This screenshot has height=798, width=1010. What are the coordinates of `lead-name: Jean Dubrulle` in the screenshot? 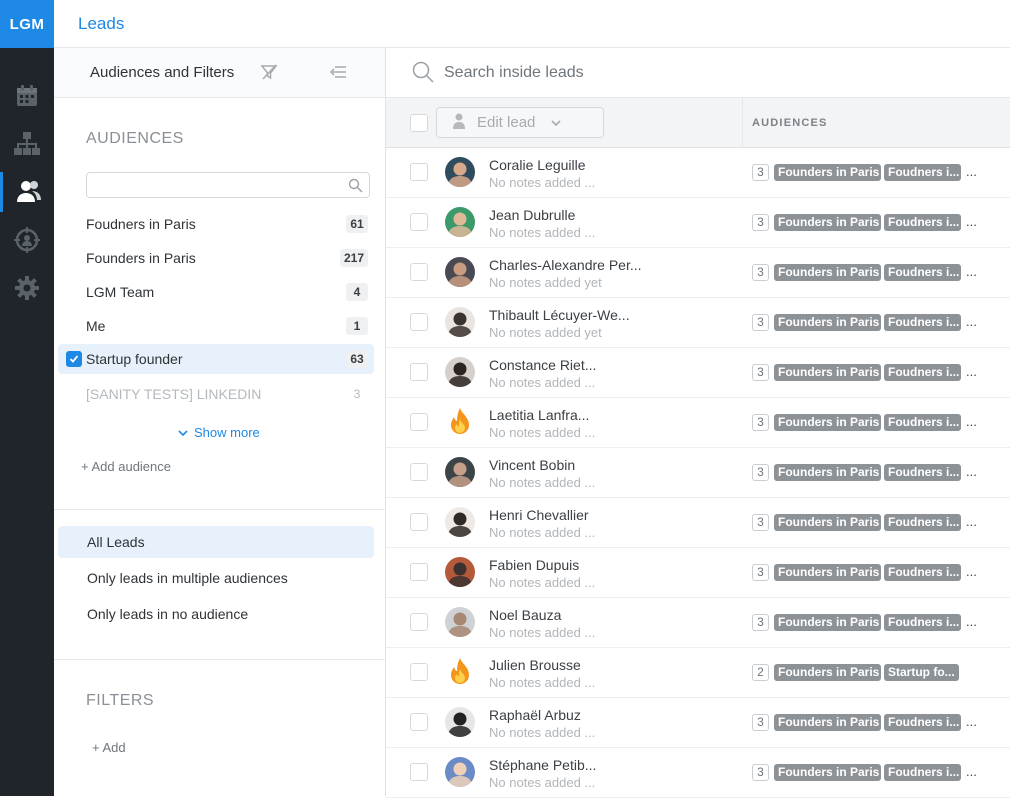 It's located at (532, 215).